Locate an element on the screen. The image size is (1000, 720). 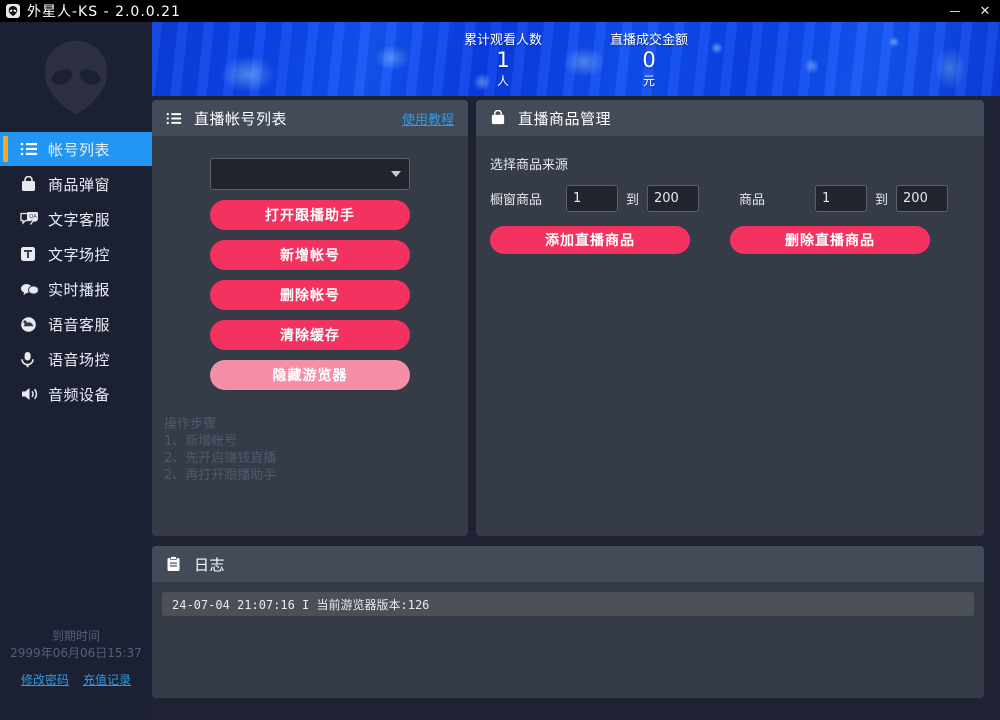
stat-label: 累计观看人数 is located at coordinates (502, 40).